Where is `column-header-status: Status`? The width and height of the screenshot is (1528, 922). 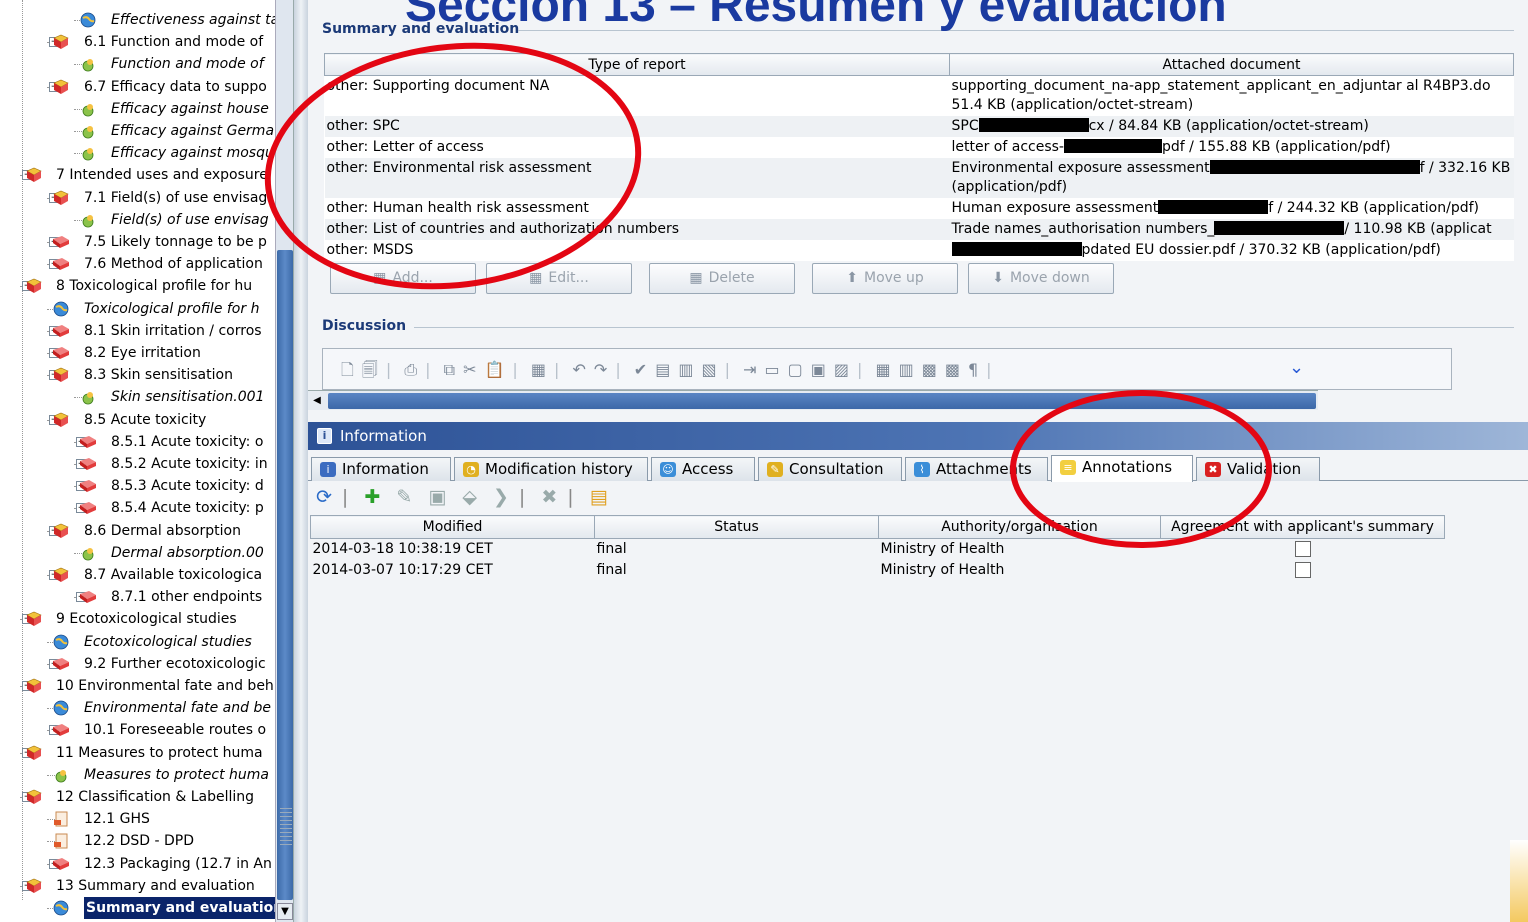 column-header-status: Status is located at coordinates (736, 527).